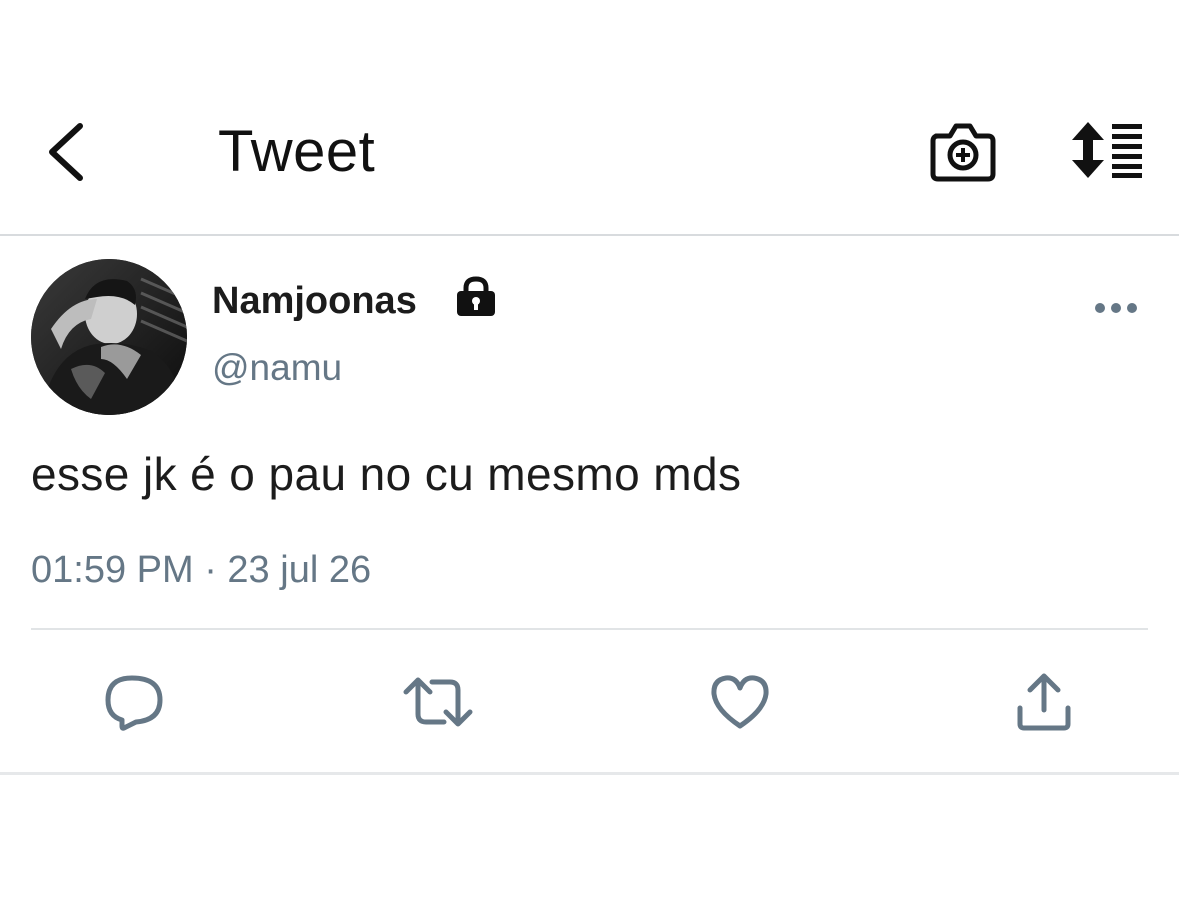 The width and height of the screenshot is (1179, 915). I want to click on retweet-button, so click(438, 702).